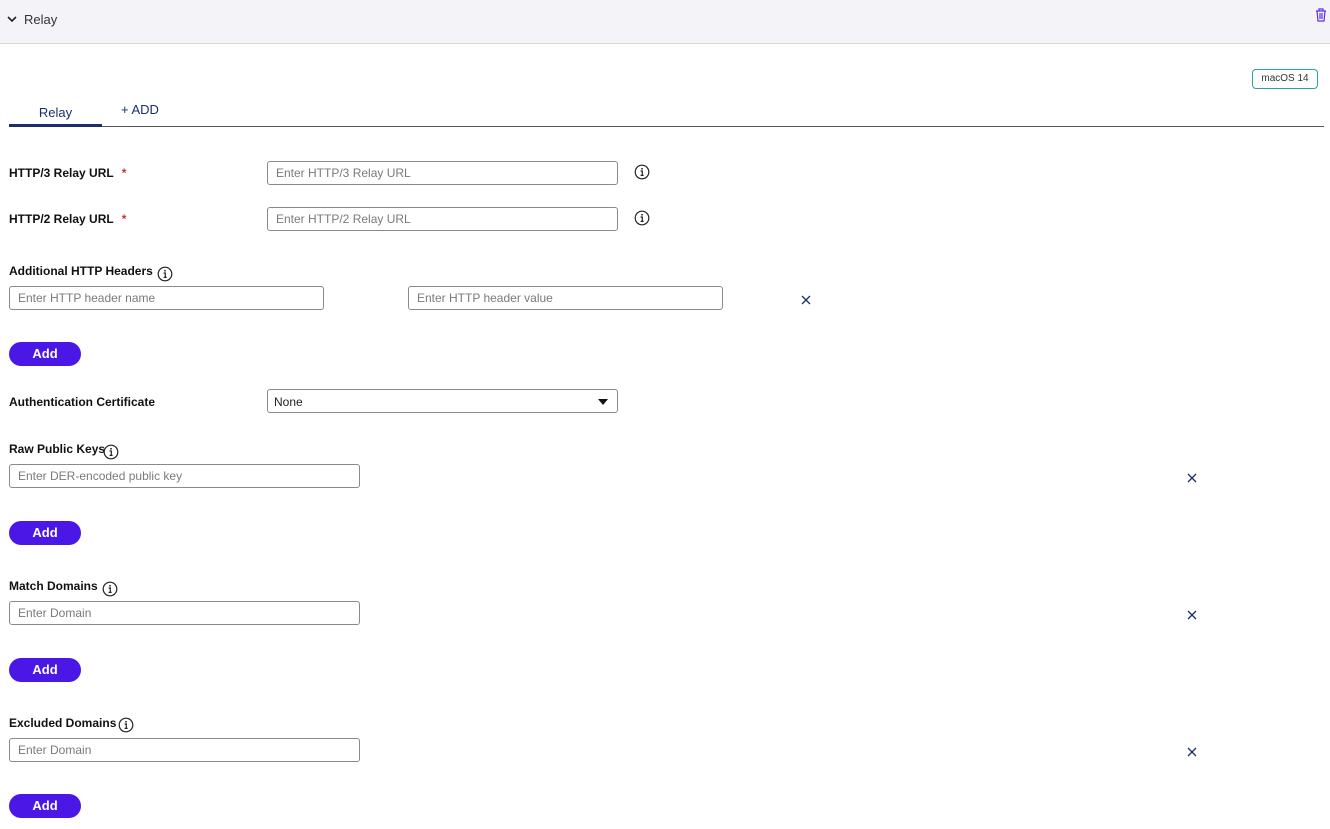 Image resolution: width=1330 pixels, height=829 pixels. Describe the element at coordinates (61, 173) in the screenshot. I see `http3-label-text: HTTP/3 Relay URL` at that location.